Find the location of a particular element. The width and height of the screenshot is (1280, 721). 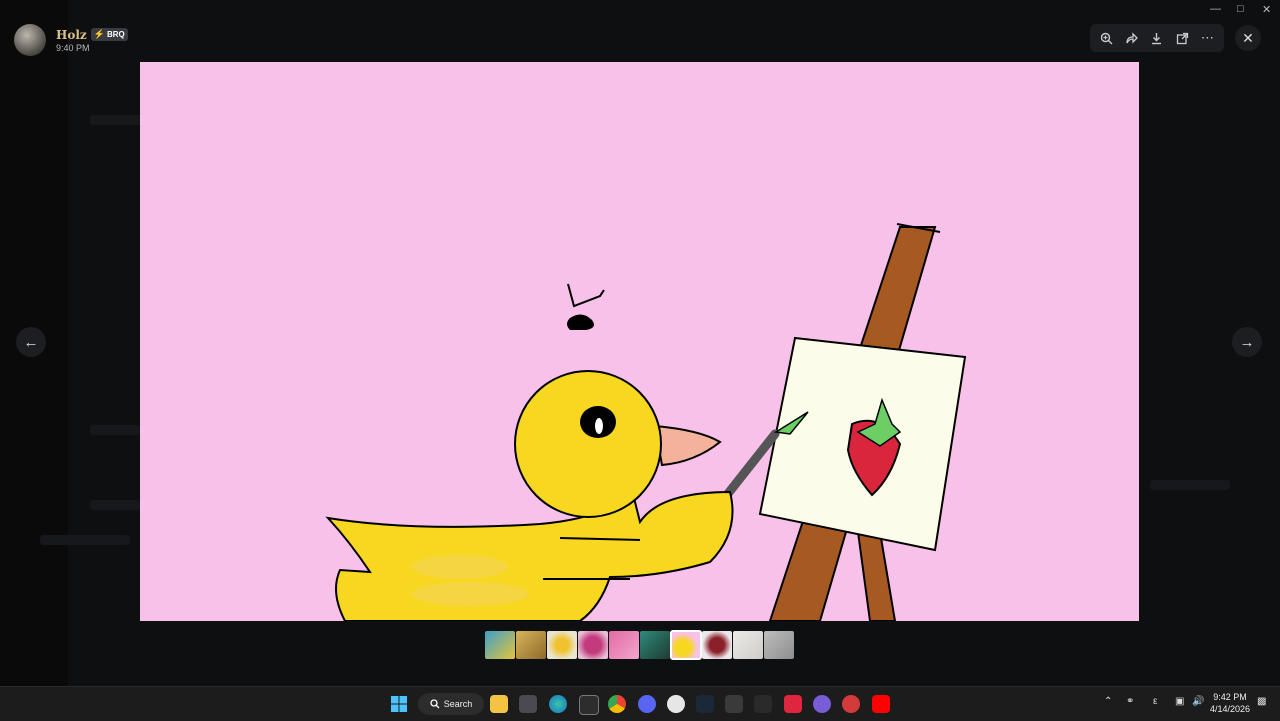

more-icon: ⋯ is located at coordinates (1207, 38).